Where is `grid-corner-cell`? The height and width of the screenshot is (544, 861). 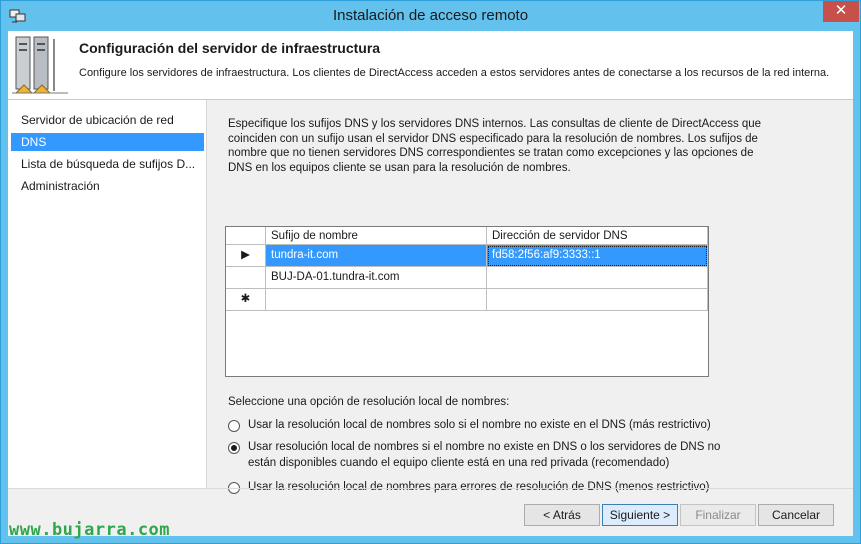
grid-corner-cell is located at coordinates (246, 236).